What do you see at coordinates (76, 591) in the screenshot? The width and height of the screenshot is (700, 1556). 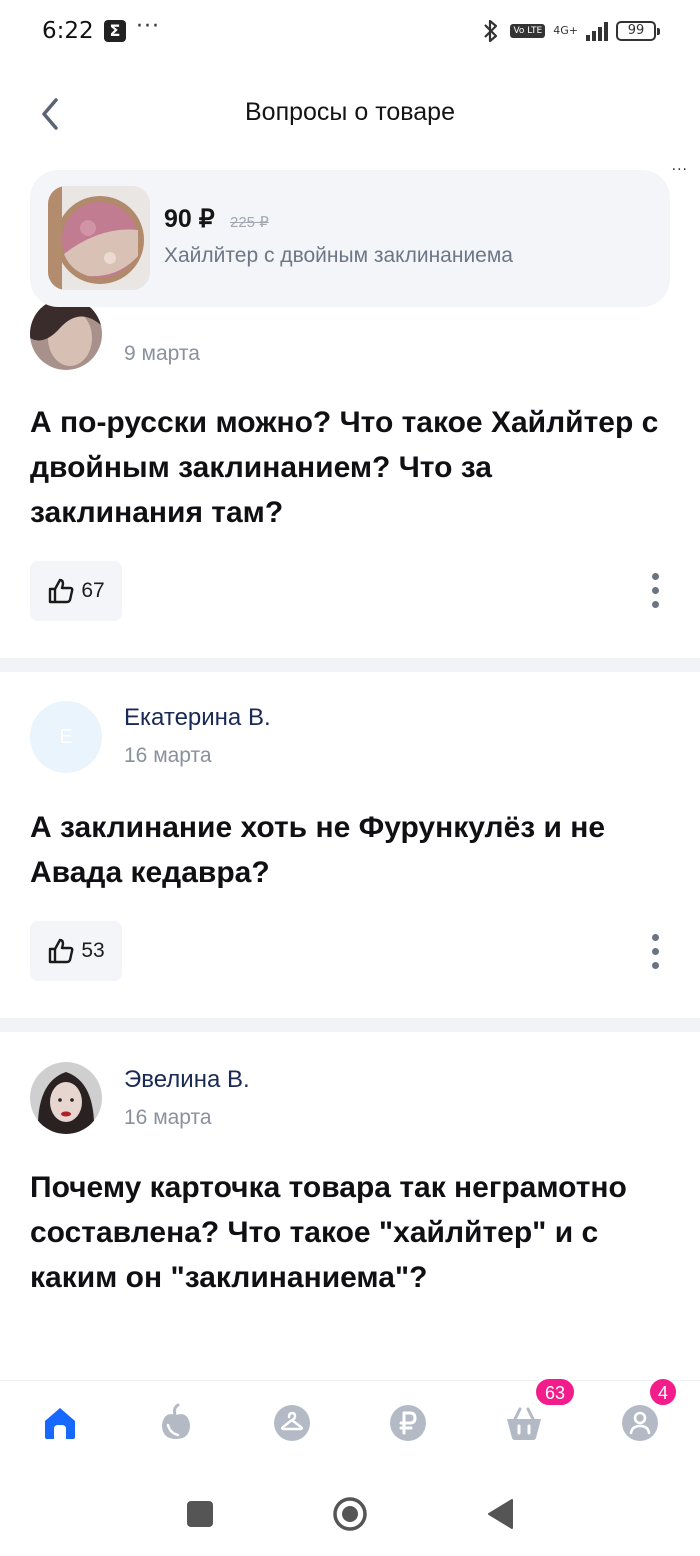 I see `like-button: 67` at bounding box center [76, 591].